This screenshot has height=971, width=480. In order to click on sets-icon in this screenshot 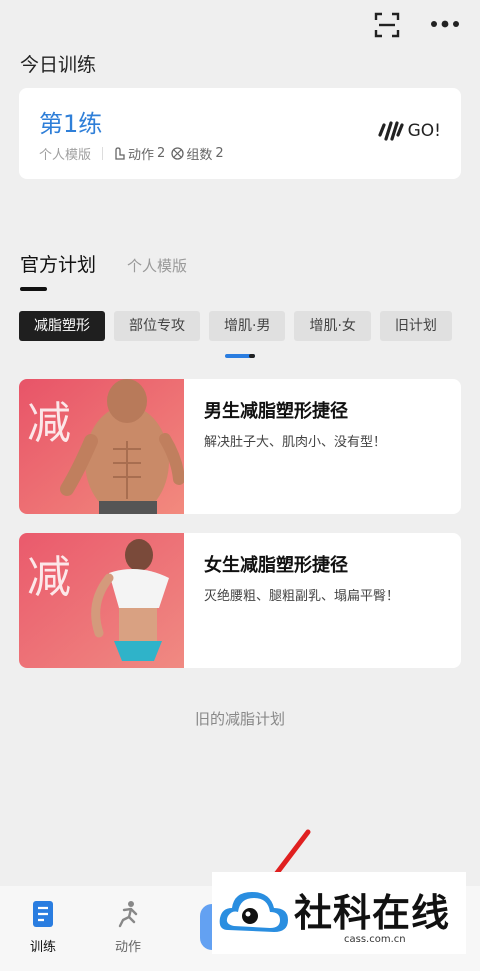, I will do `click(177, 153)`.